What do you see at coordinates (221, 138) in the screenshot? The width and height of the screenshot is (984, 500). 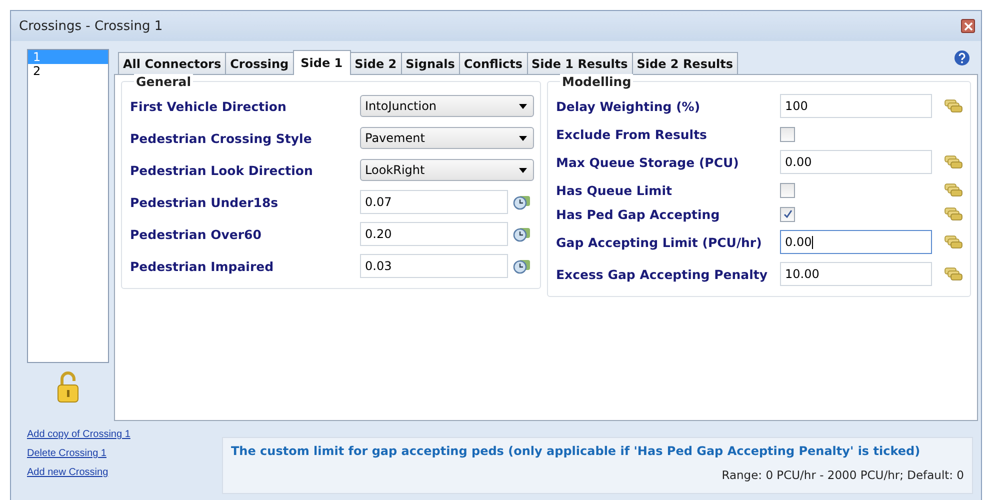 I see `field-label: Pedestrian Crossing Style` at bounding box center [221, 138].